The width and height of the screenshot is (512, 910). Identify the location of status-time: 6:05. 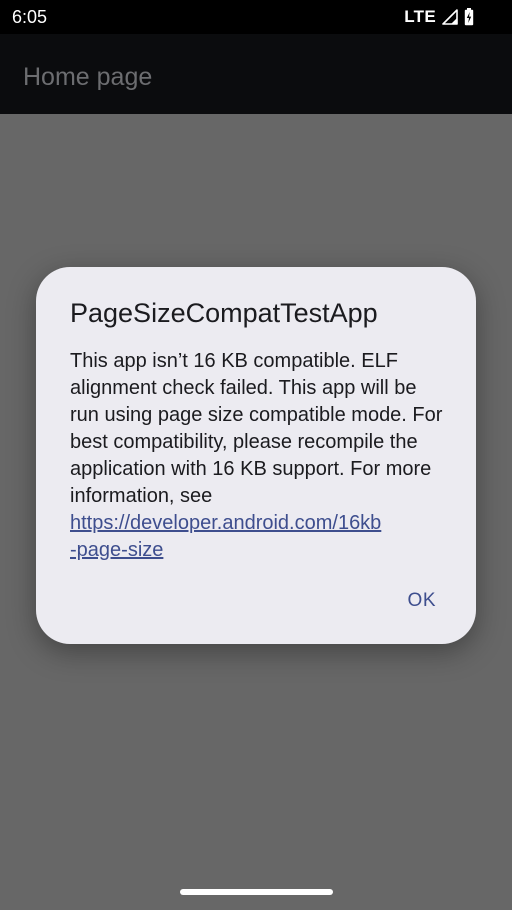
(30, 17).